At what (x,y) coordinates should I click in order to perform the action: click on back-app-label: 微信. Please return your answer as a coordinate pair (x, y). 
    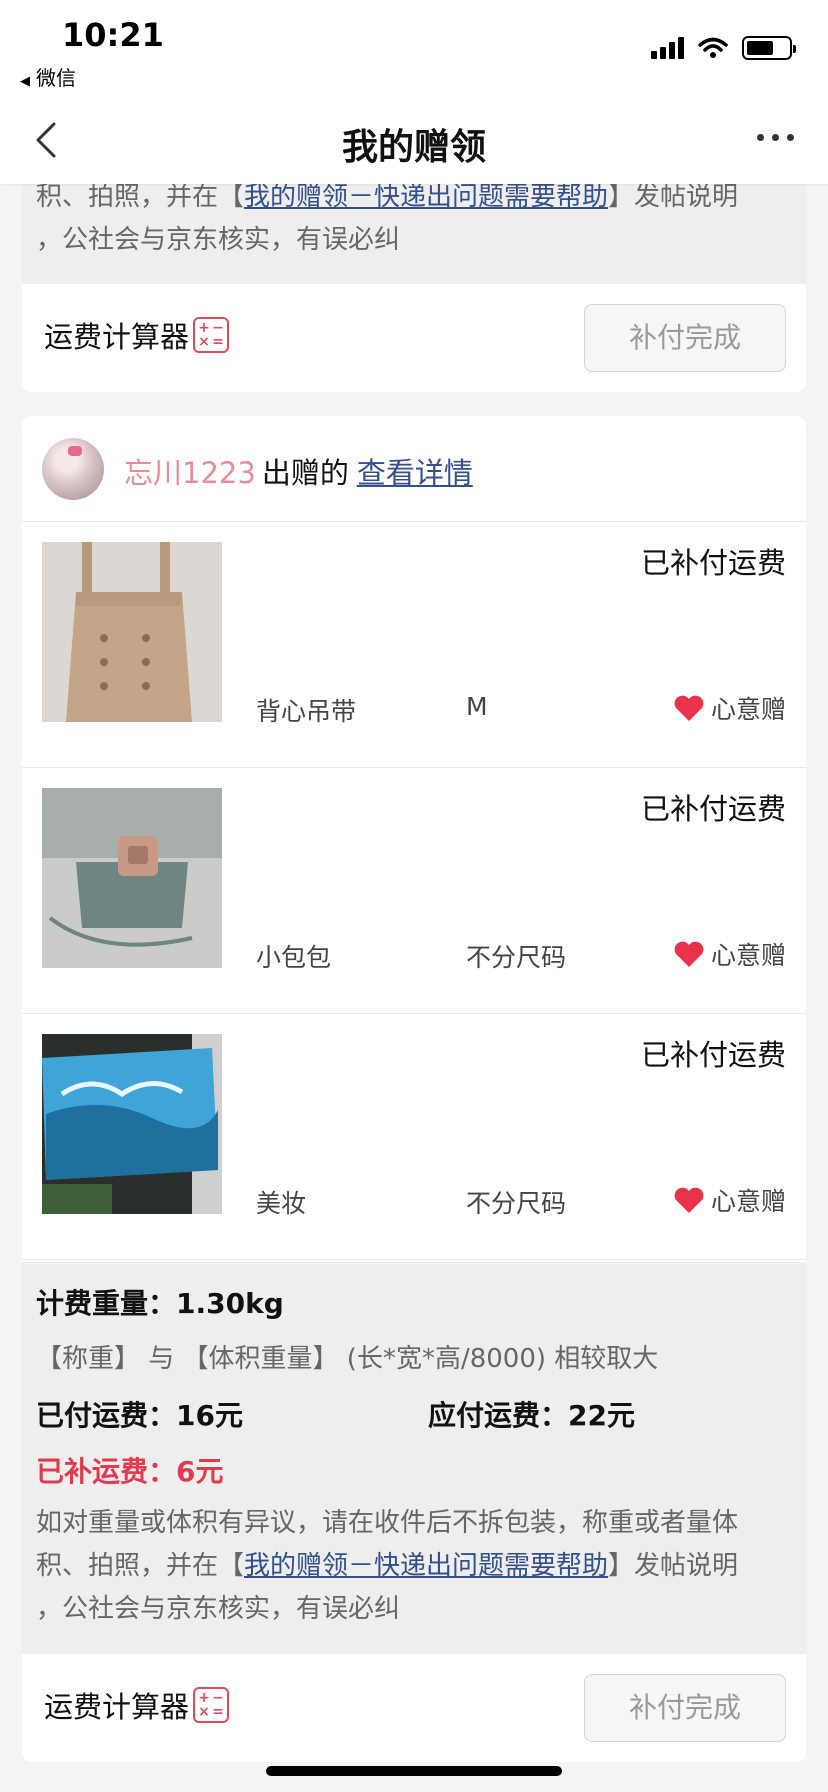
    Looking at the image, I should click on (56, 78).